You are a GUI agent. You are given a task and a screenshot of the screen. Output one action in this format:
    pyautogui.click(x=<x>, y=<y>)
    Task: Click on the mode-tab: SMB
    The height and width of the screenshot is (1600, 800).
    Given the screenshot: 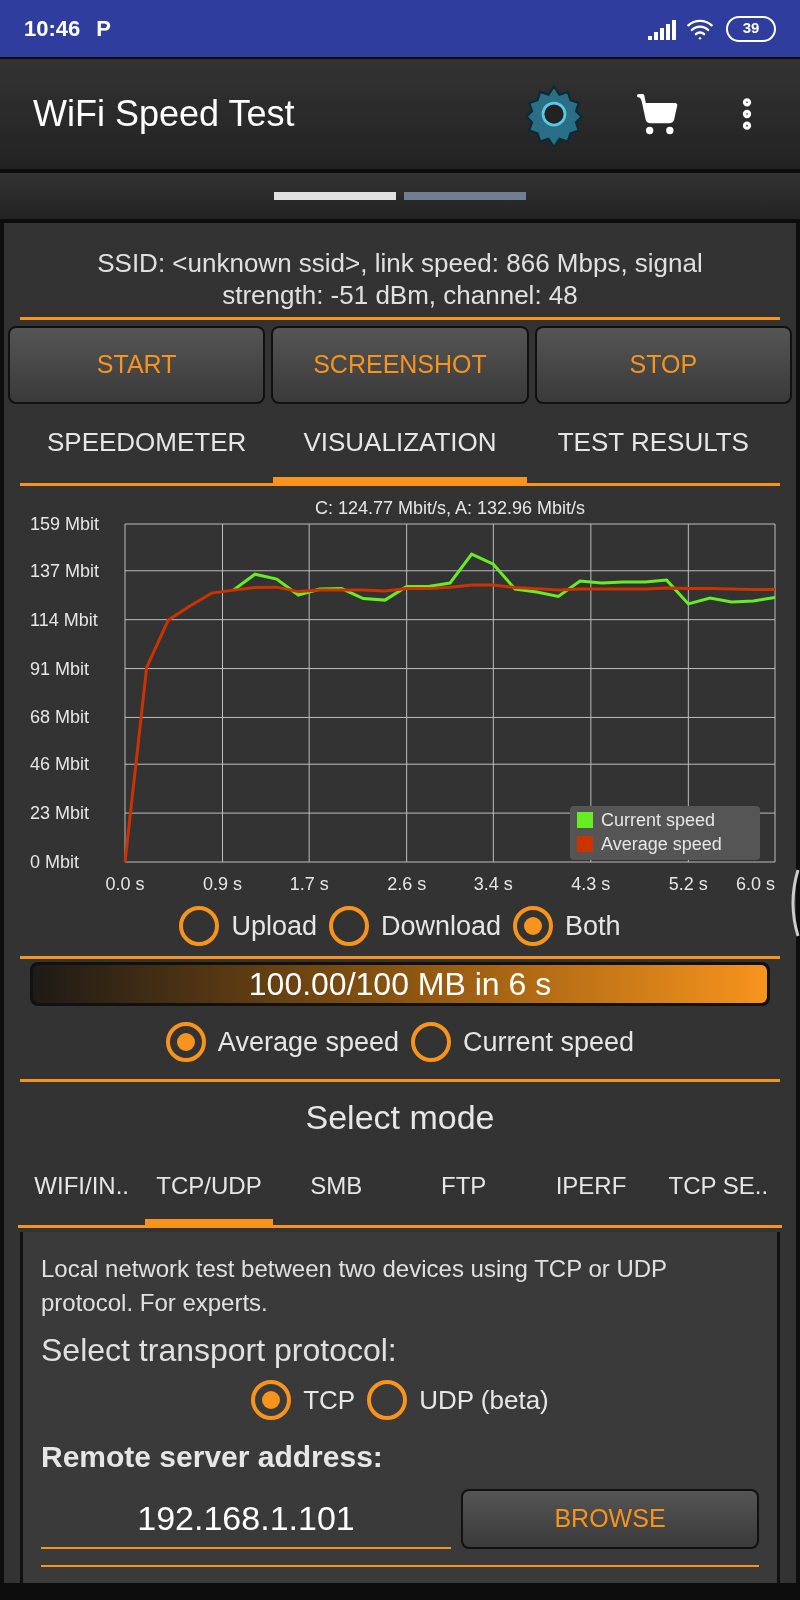 What is the action you would take?
    pyautogui.click(x=336, y=1189)
    